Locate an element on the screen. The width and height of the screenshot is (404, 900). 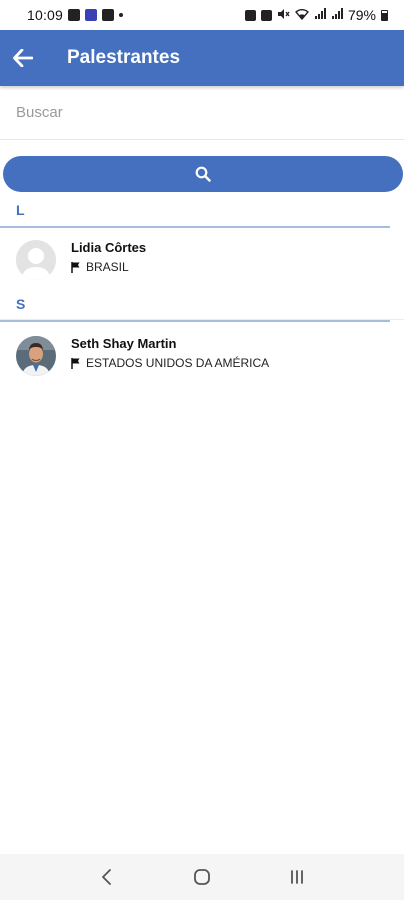
back-button is located at coordinates (23, 58).